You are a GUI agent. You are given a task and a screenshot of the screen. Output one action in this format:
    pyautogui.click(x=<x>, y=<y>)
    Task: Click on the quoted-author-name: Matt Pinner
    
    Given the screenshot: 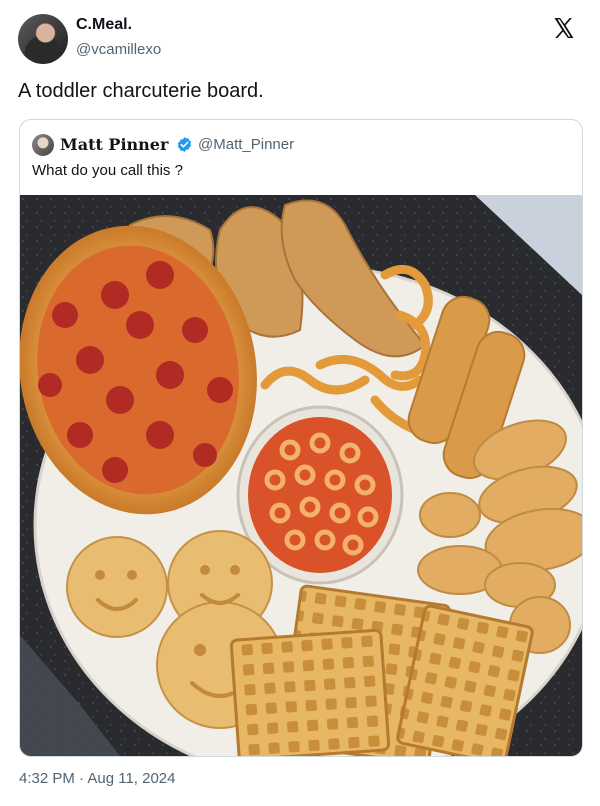 What is the action you would take?
    pyautogui.click(x=114, y=144)
    